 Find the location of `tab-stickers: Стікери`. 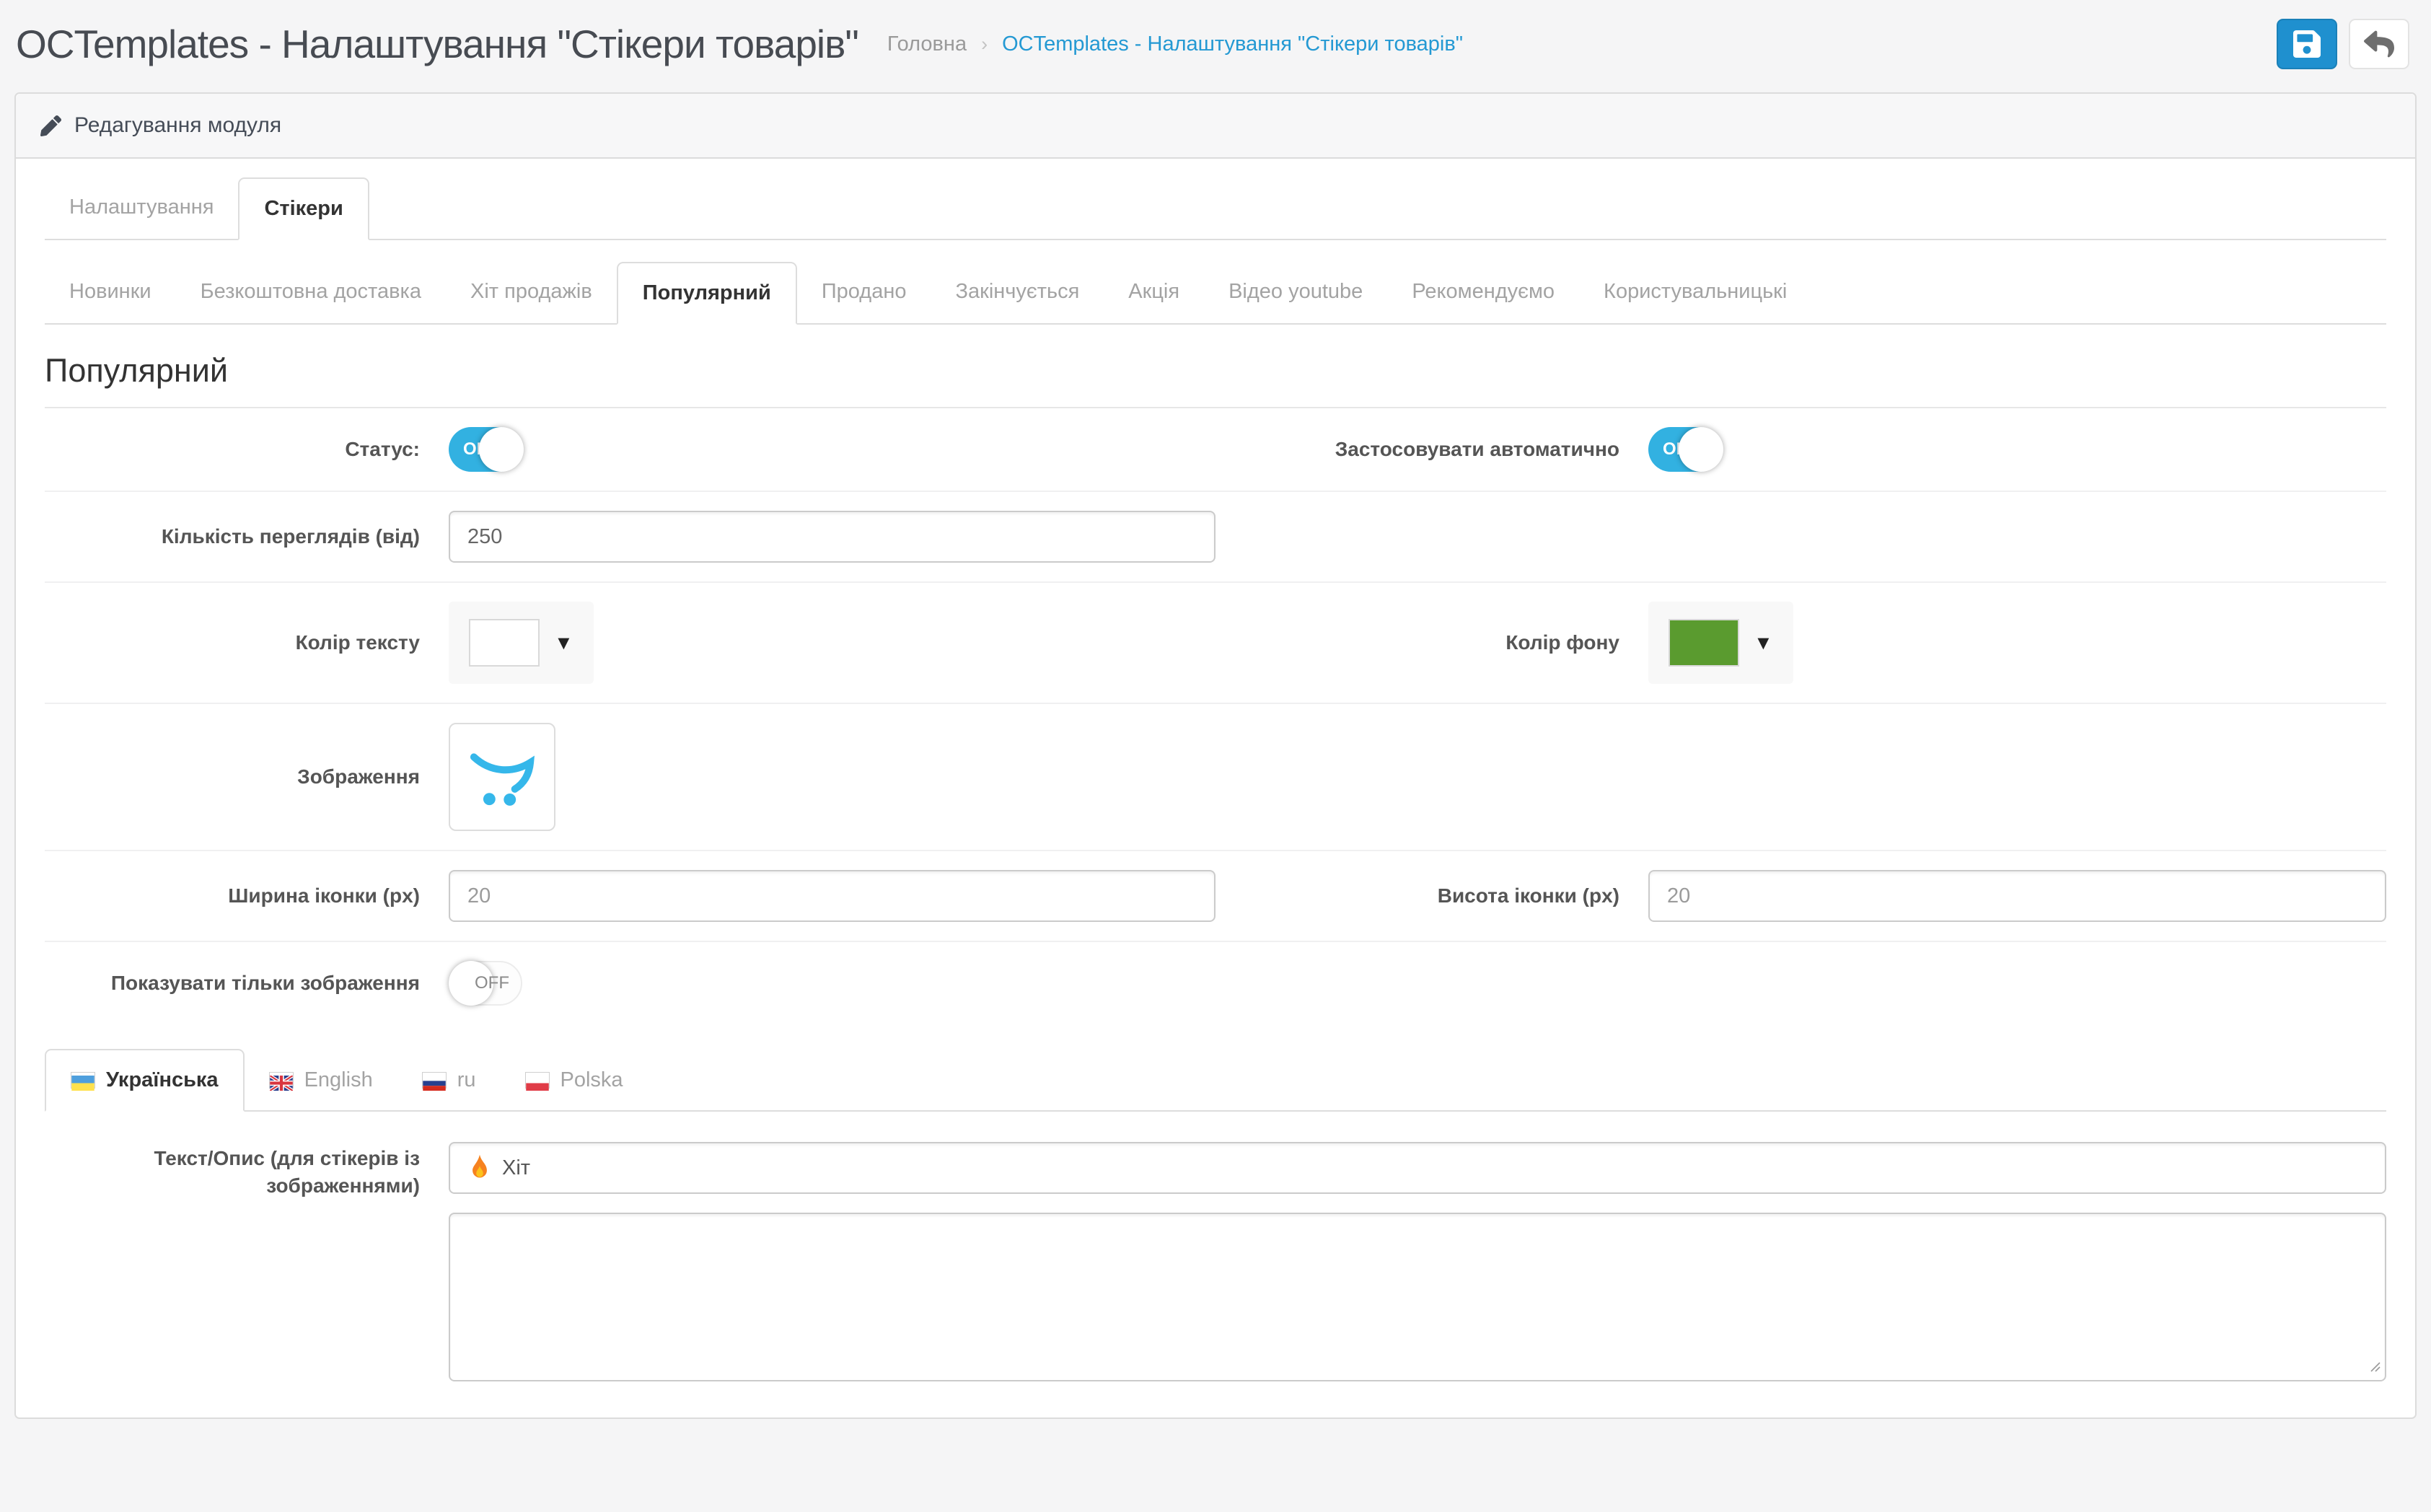

tab-stickers: Стікери is located at coordinates (304, 208).